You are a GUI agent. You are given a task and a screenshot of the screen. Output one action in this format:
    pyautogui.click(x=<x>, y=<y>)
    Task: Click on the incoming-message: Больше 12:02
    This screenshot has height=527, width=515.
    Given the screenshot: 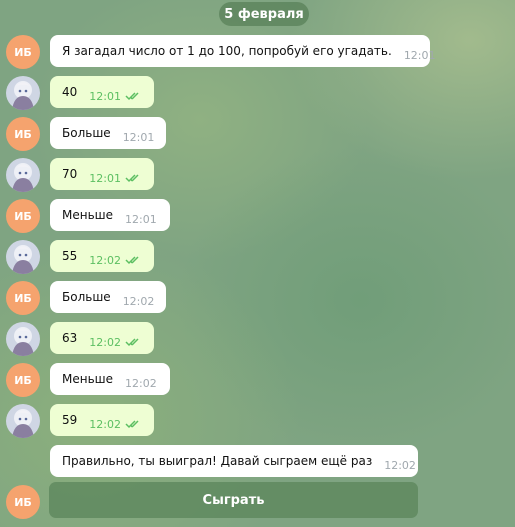 What is the action you would take?
    pyautogui.click(x=108, y=297)
    